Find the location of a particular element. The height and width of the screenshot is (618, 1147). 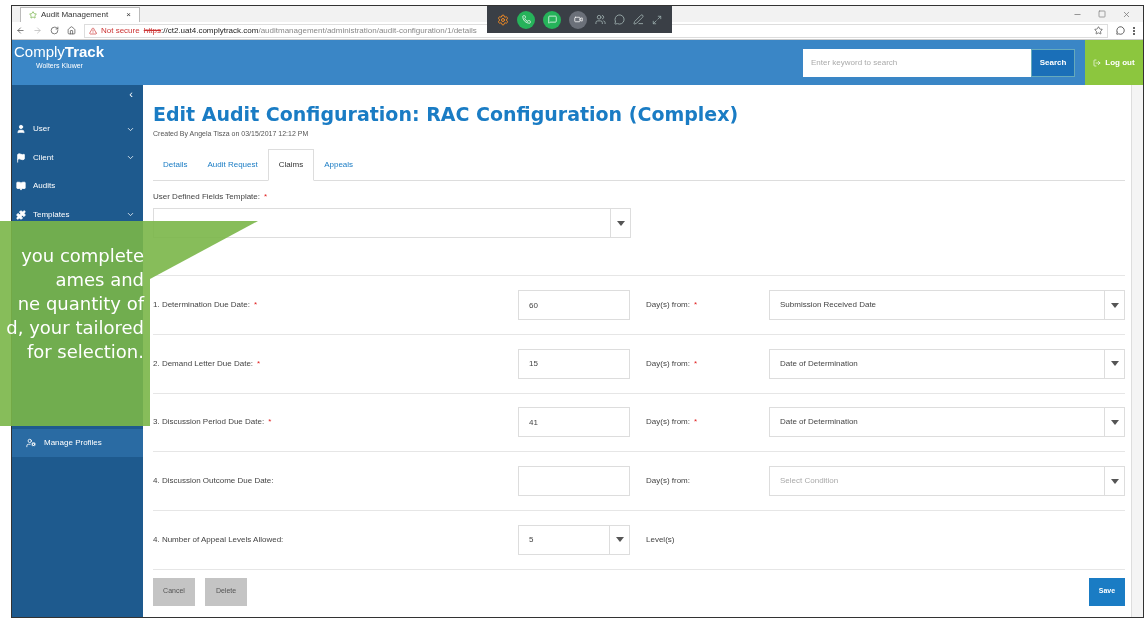

expand-icon is located at coordinates (657, 19).